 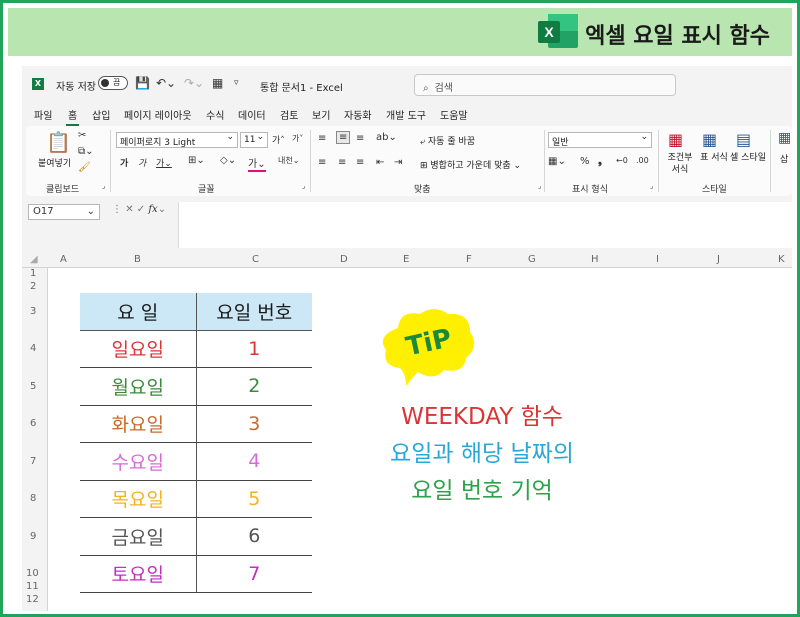 What do you see at coordinates (101, 114) in the screenshot?
I see `tab-insert: 삽입` at bounding box center [101, 114].